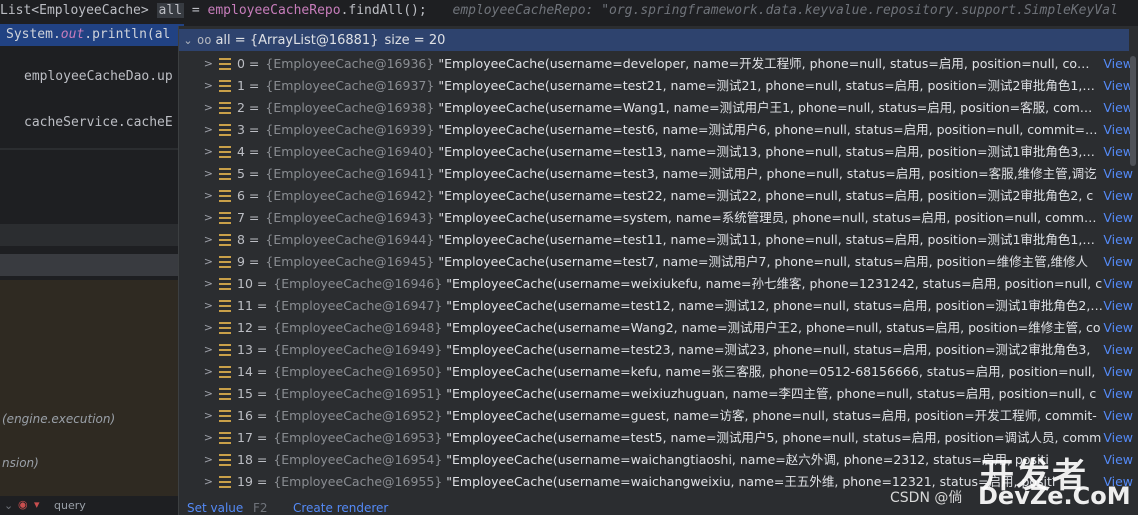  Describe the element at coordinates (89, 149) in the screenshot. I see `divider` at that location.